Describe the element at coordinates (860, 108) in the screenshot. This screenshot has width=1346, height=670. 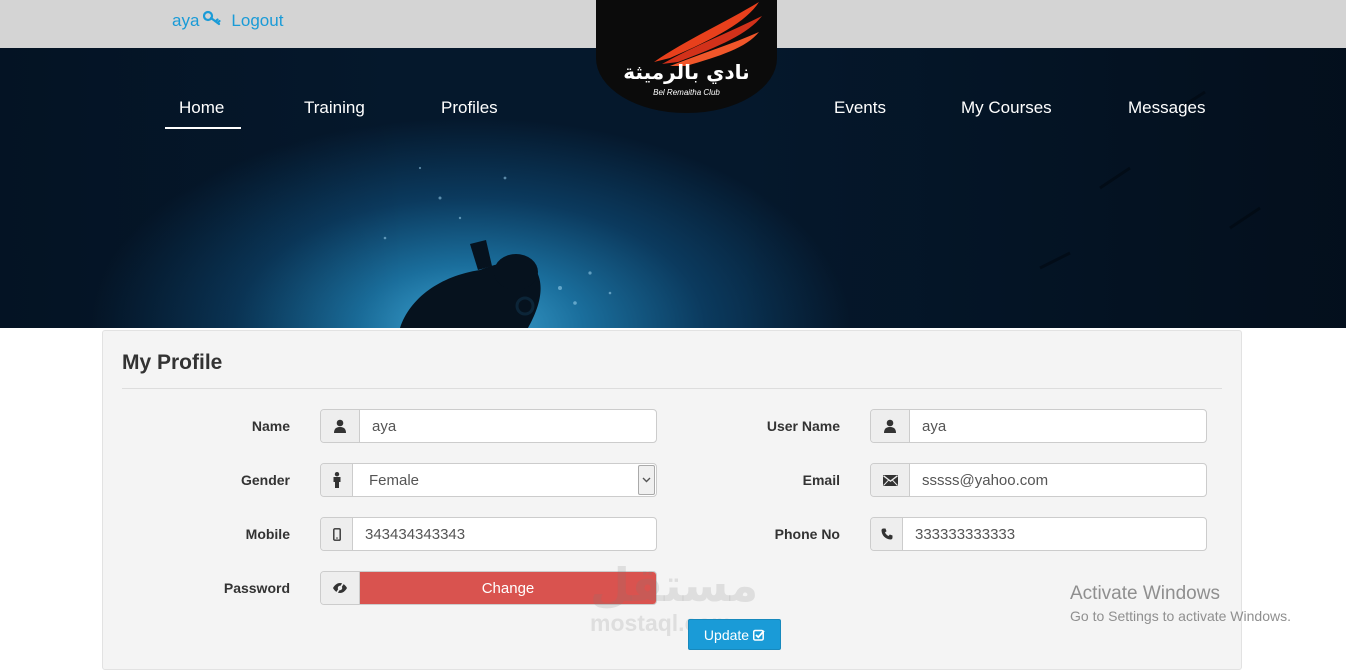
I see `nav-events: Events` at that location.